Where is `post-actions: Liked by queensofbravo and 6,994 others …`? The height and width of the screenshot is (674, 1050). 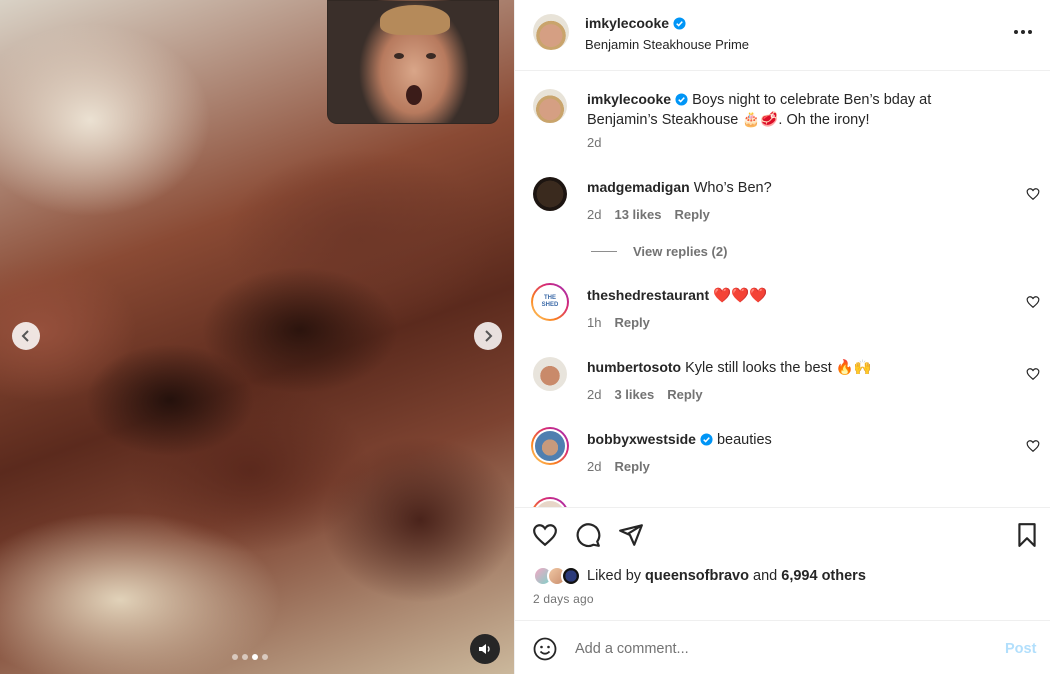 post-actions: Liked by queensofbravo and 6,994 others … is located at coordinates (782, 563).